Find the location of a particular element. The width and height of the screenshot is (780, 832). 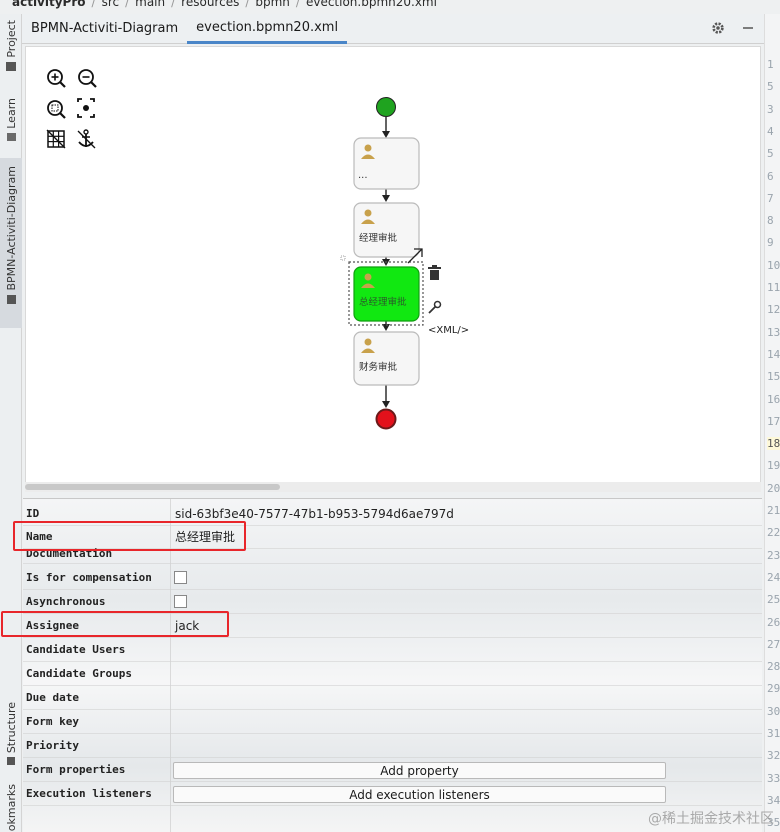

line-number: 9 is located at coordinates (770, 243).